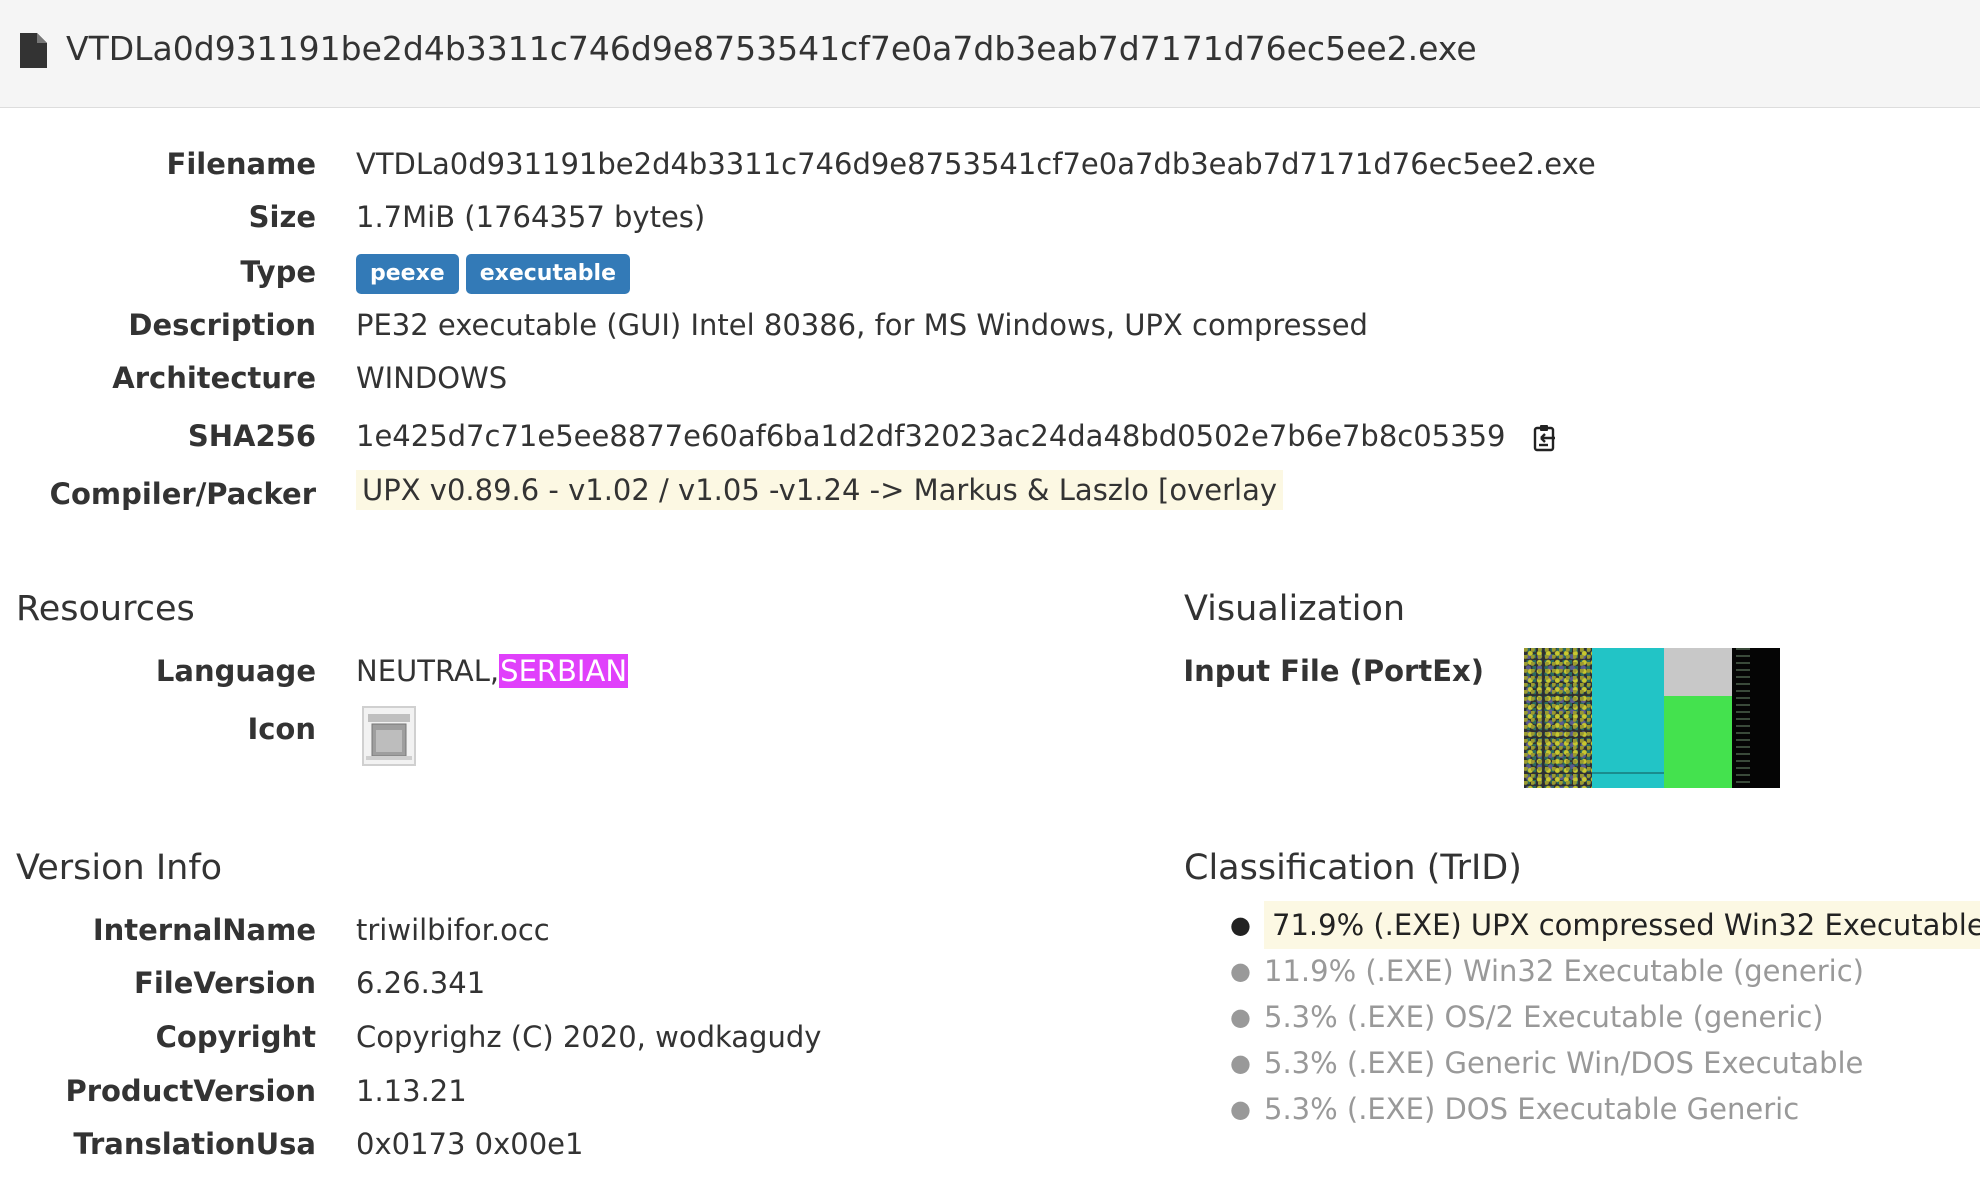 The height and width of the screenshot is (1200, 1980). Describe the element at coordinates (548, 274) in the screenshot. I see `type-badge-executable: executable` at that location.